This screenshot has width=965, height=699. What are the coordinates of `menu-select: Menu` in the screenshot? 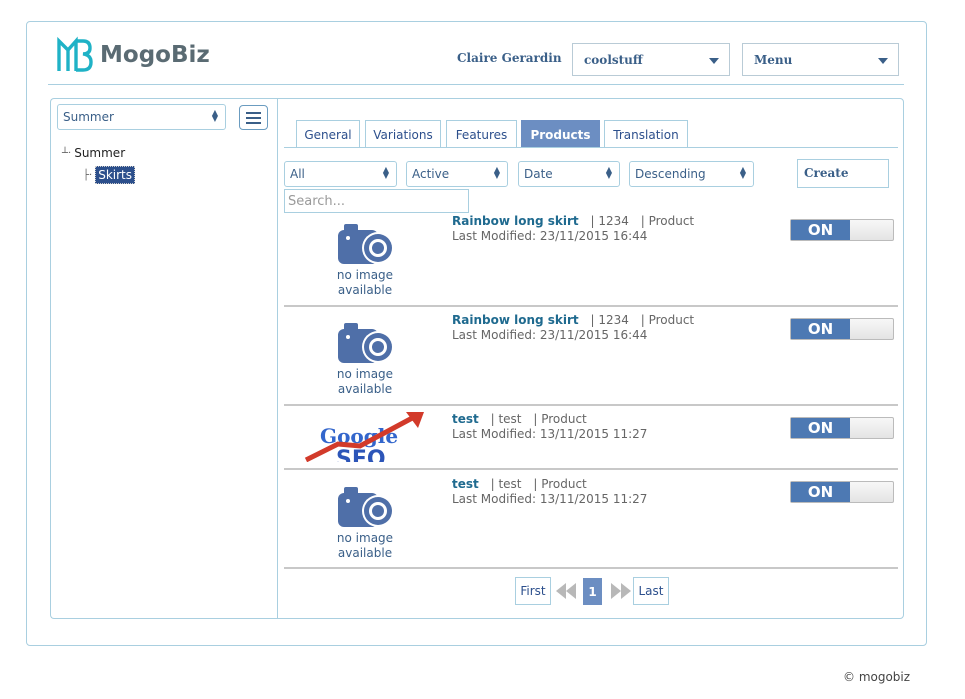 It's located at (820, 59).